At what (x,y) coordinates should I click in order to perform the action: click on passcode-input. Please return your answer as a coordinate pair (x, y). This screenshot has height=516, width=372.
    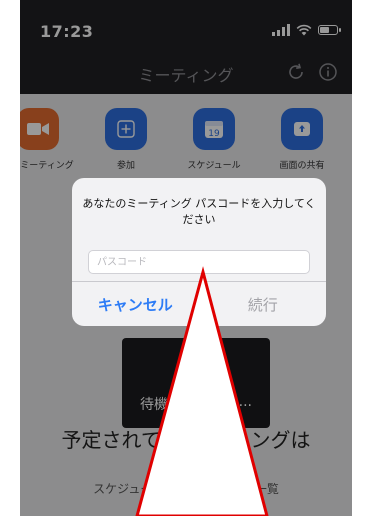
    Looking at the image, I should click on (199, 262).